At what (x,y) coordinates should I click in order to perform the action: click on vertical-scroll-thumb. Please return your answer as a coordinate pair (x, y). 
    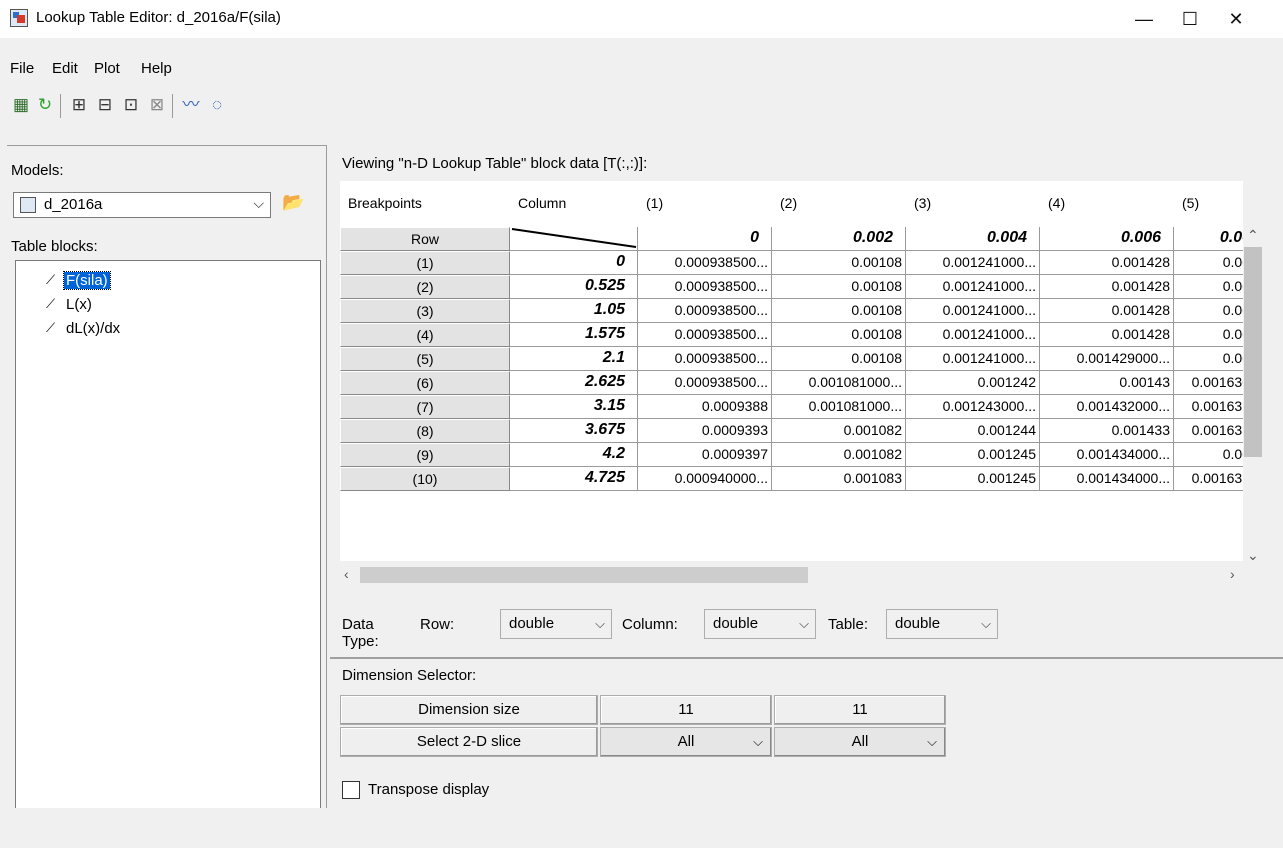
    Looking at the image, I should click on (1253, 352).